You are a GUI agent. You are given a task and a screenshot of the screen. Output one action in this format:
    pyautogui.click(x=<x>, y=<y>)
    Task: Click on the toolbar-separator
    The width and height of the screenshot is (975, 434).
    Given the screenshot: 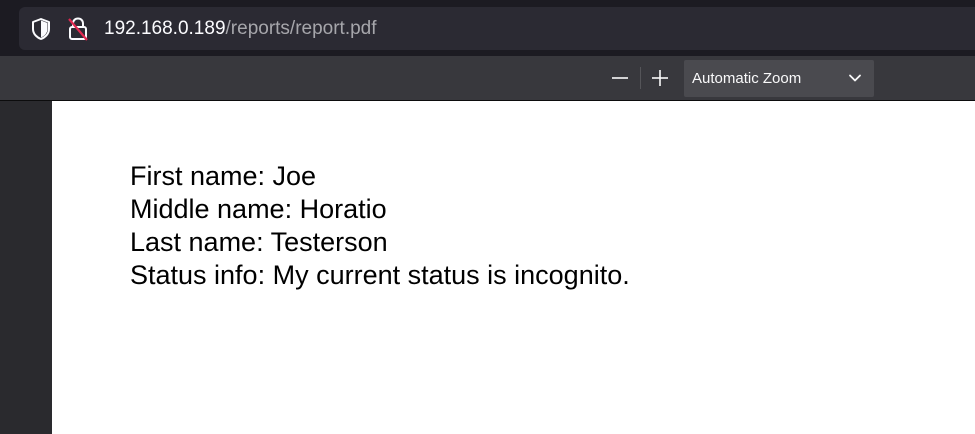 What is the action you would take?
    pyautogui.click(x=640, y=78)
    